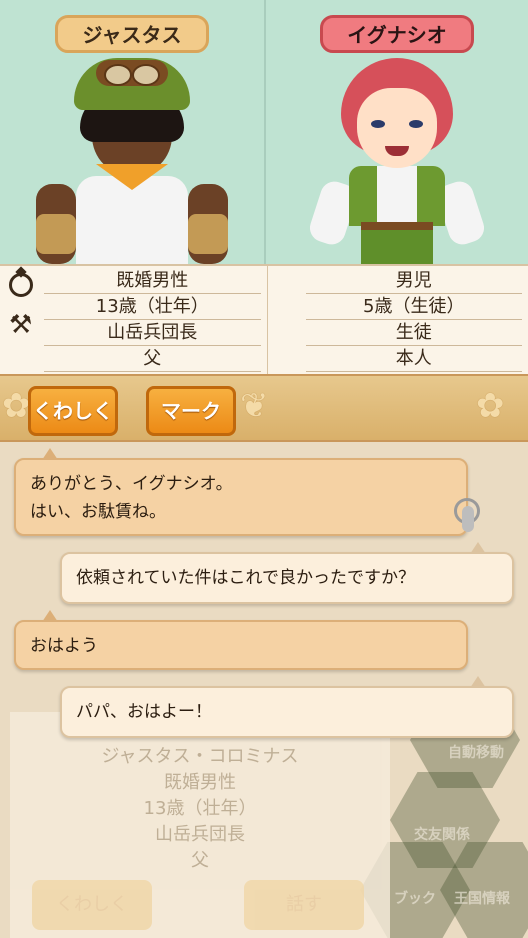  I want to click on info-left: 既婚男性 13歳（壮年） 山岳兵団長 父, so click(153, 320).